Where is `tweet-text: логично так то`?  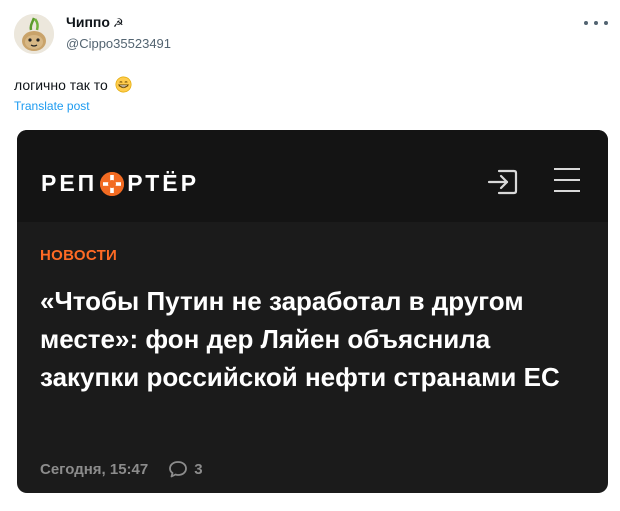 tweet-text: логично так то is located at coordinates (73, 85).